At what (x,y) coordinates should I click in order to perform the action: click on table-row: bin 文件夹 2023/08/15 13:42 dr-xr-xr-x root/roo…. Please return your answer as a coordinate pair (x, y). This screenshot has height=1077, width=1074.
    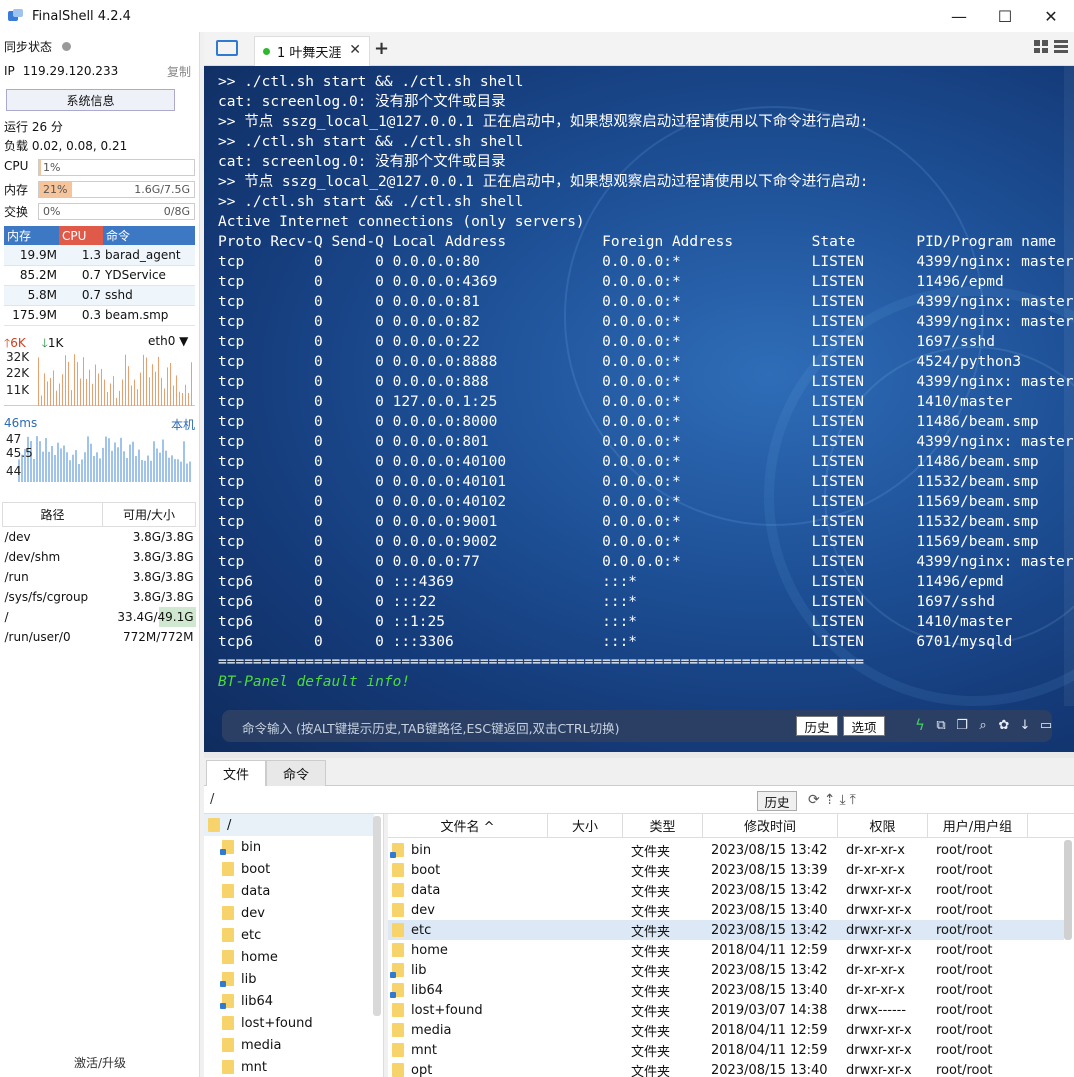
    Looking at the image, I should click on (726, 850).